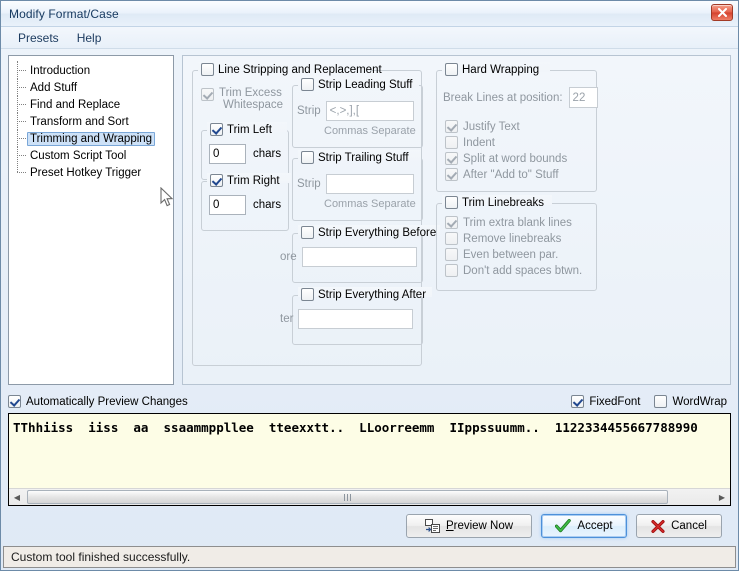 This screenshot has height=571, width=739. What do you see at coordinates (91, 172) in the screenshot?
I see `sidebar-item-preset-hotkey-trigger: Preset Hotkey Trigger` at bounding box center [91, 172].